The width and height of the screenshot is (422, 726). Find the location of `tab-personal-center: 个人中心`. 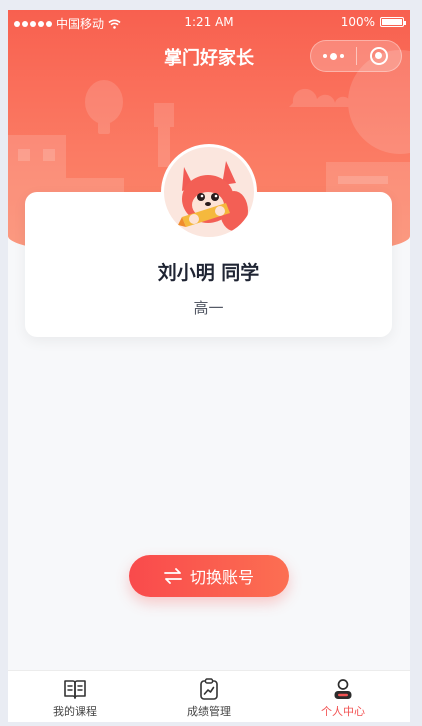

tab-personal-center: 个人中心 is located at coordinates (343, 696).